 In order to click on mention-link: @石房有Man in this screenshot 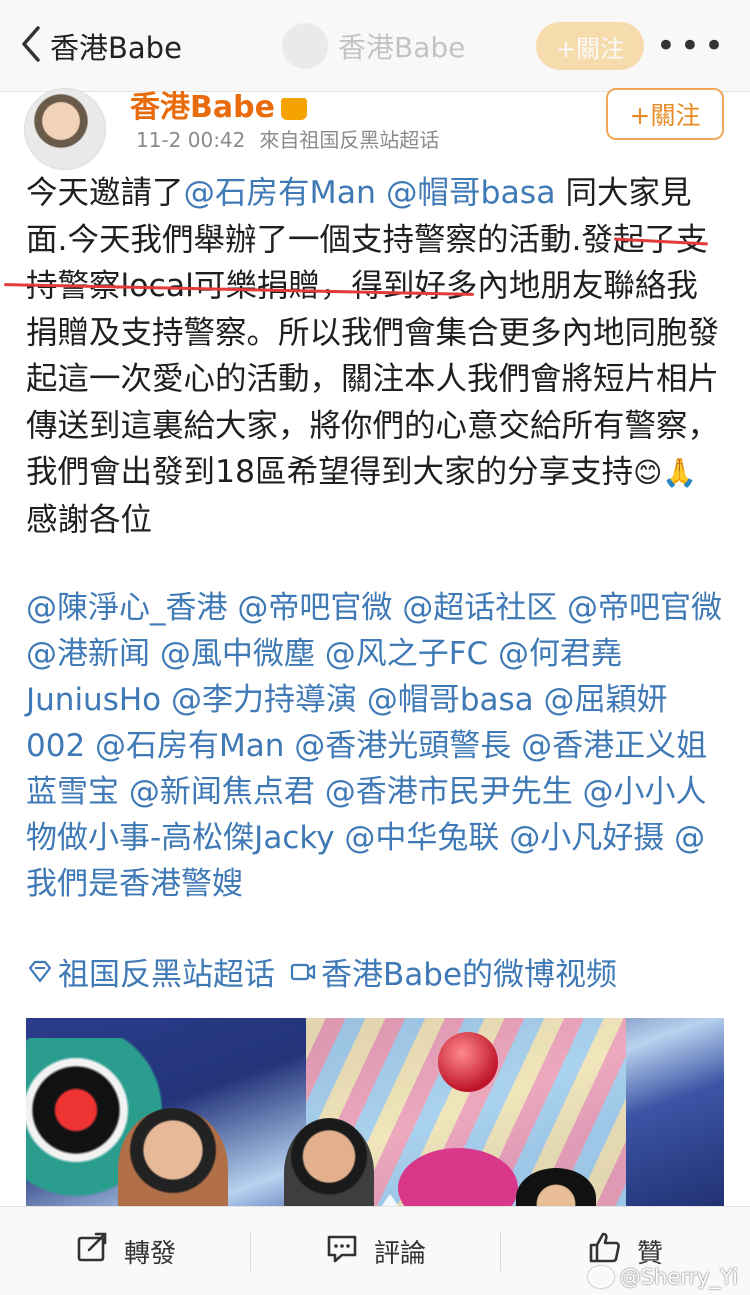, I will do `click(280, 193)`.